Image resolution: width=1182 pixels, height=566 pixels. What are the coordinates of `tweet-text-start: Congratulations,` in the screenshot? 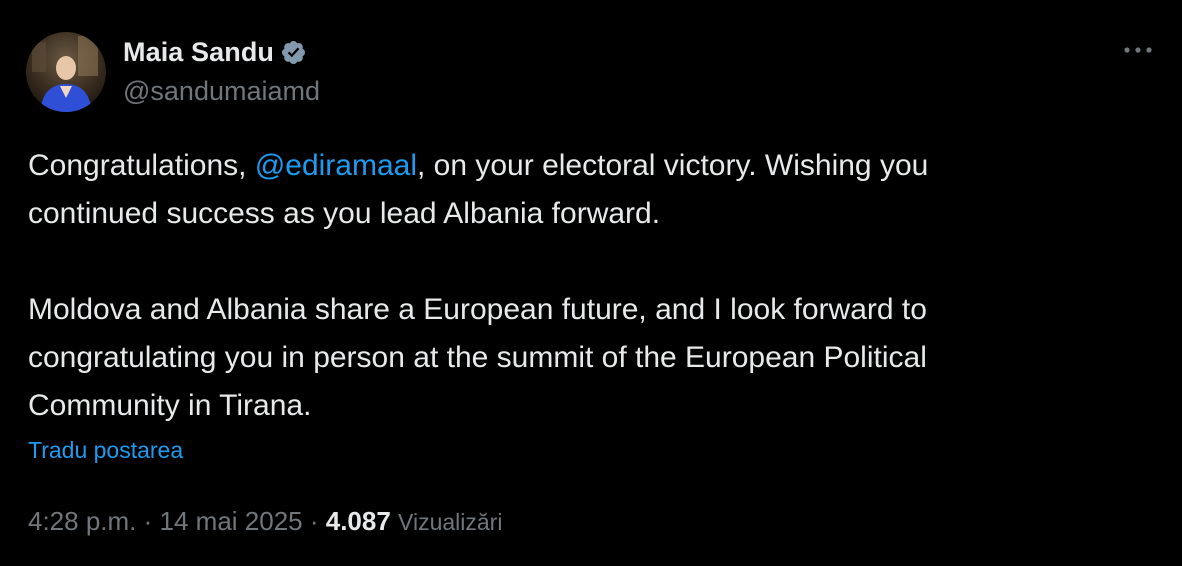 It's located at (141, 165).